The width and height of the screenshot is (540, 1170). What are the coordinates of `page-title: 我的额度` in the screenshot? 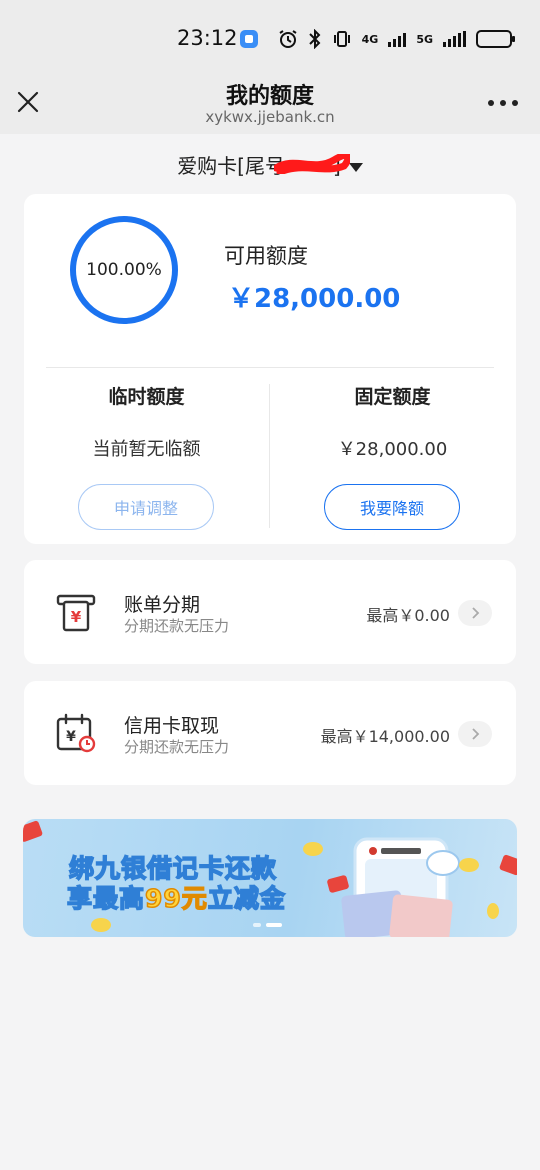 It's located at (269, 96).